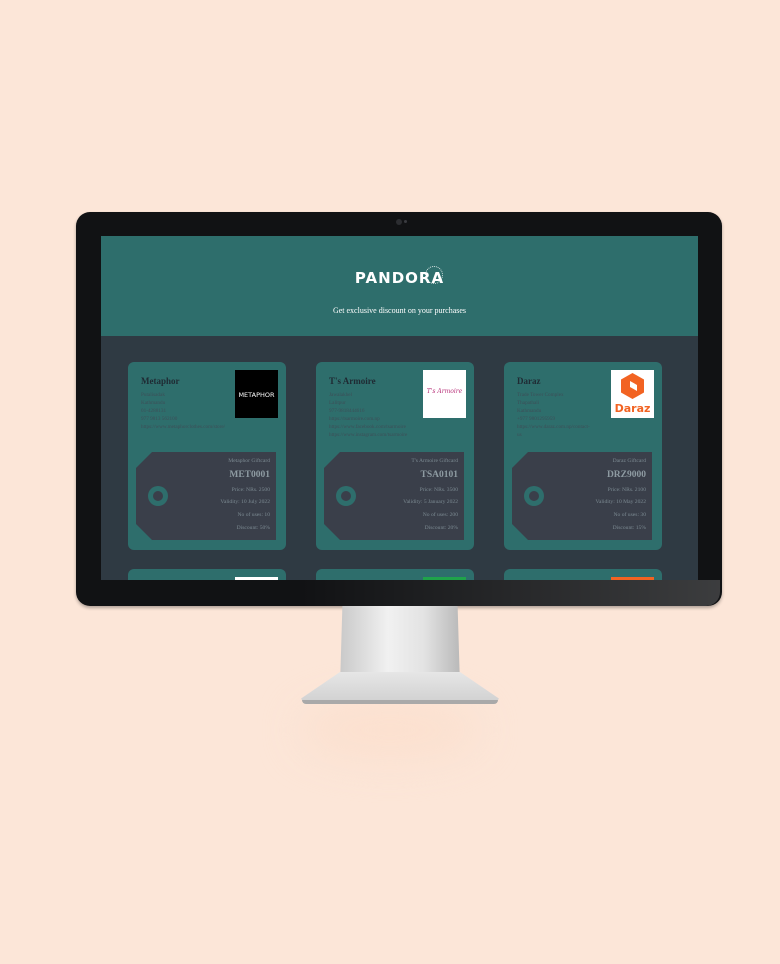  Describe the element at coordinates (626, 475) in the screenshot. I see `giftcard-code: DRZ9000` at that location.